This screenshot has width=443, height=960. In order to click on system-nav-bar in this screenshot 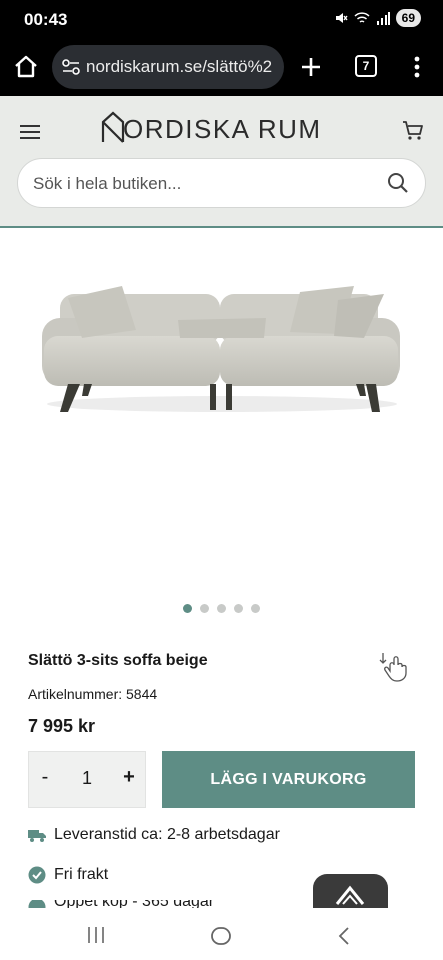, I will do `click(221, 934)`.